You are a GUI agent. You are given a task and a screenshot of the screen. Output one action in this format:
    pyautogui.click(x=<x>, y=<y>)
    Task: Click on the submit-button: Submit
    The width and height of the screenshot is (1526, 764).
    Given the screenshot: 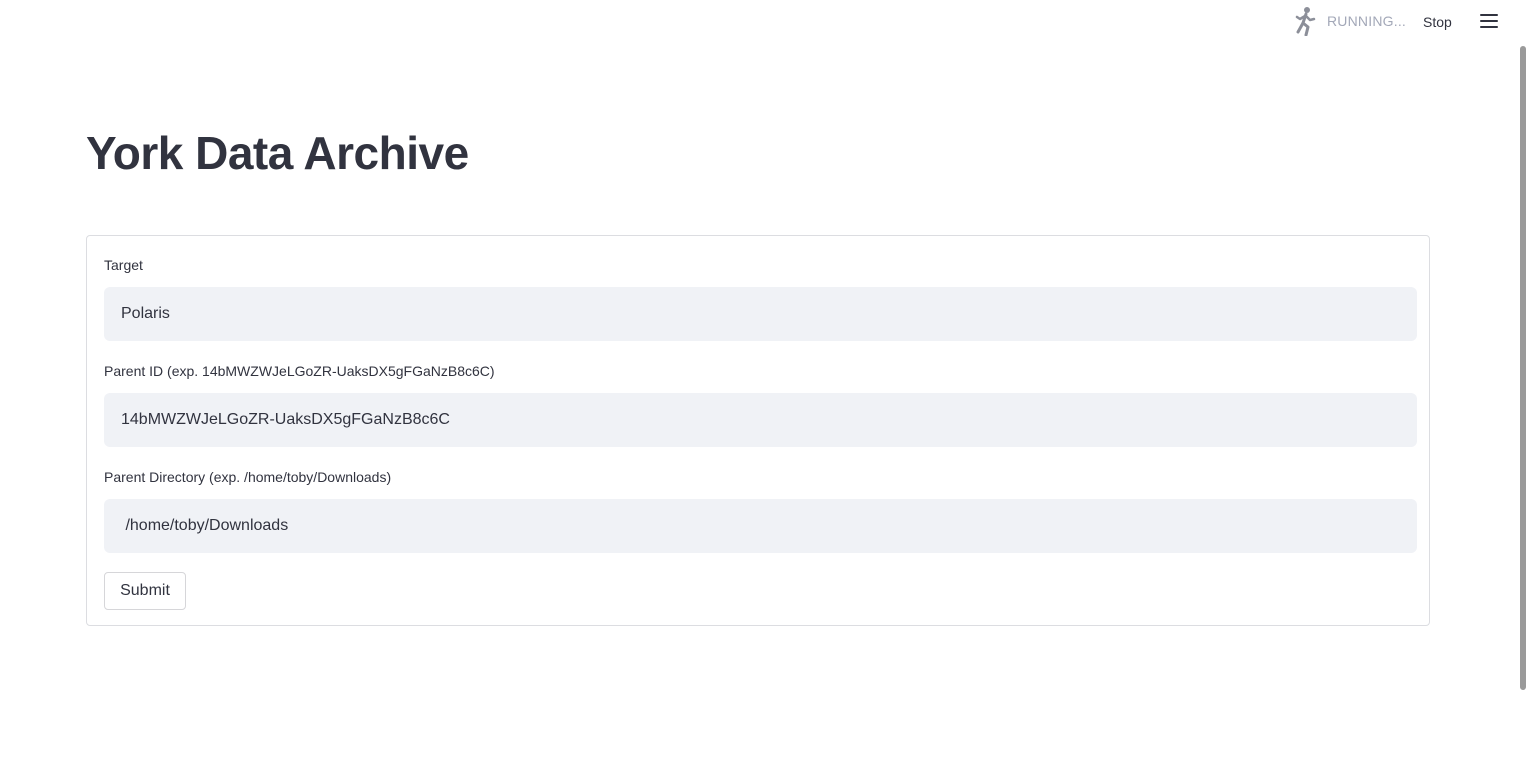 What is the action you would take?
    pyautogui.click(x=145, y=591)
    